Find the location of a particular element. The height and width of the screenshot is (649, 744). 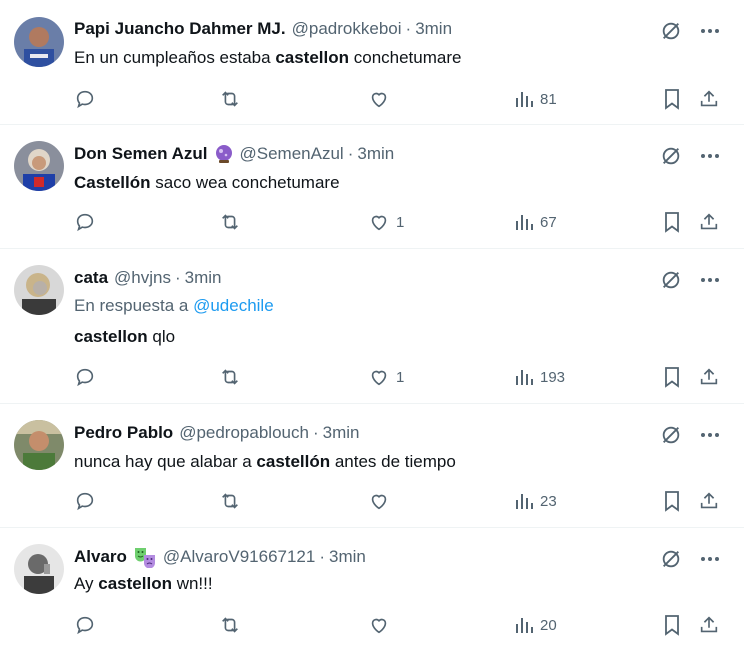

user-handle: @SemenAzul is located at coordinates (292, 154).